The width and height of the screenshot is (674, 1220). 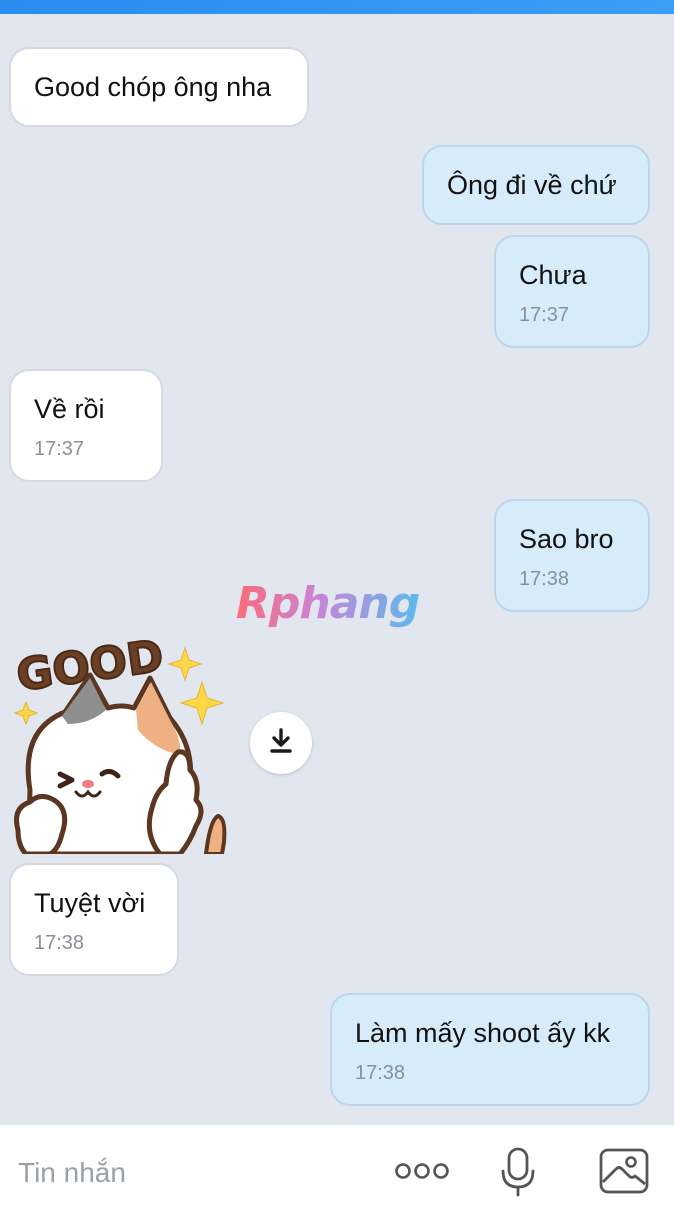 I want to click on download-button, so click(x=281, y=743).